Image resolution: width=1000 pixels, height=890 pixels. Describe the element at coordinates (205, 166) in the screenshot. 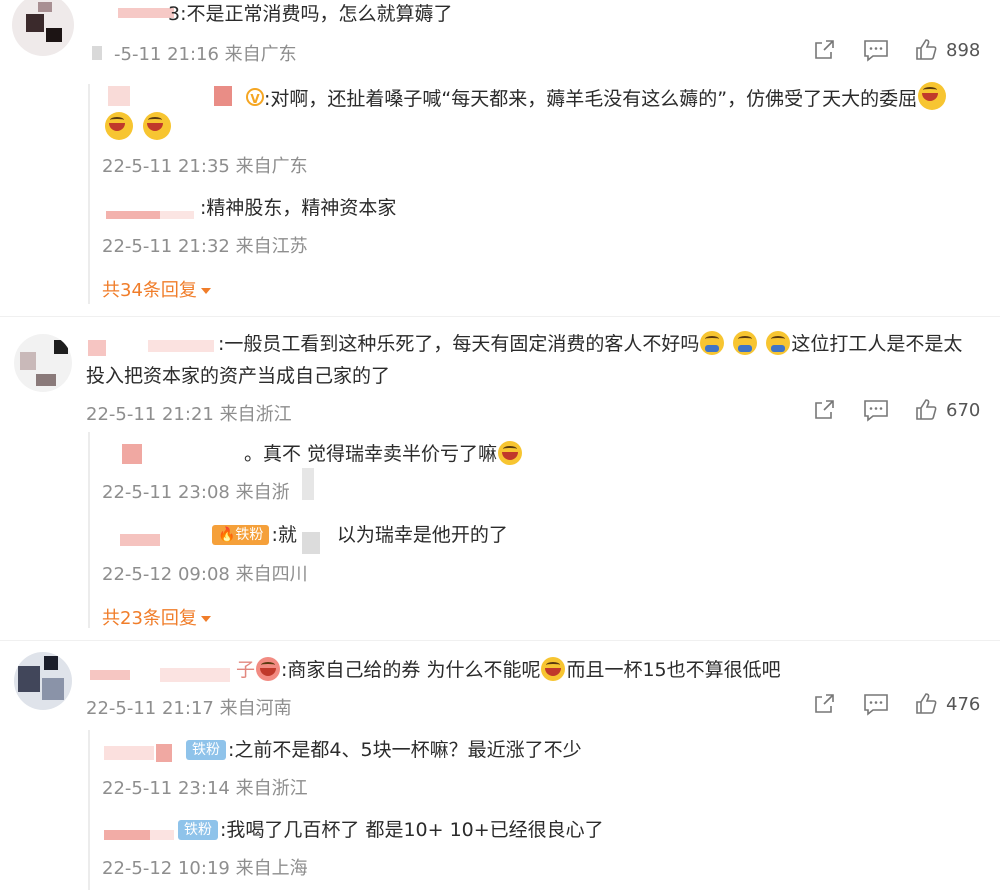

I see `reply-meta: 22-5-11 21:35 来自广东` at that location.